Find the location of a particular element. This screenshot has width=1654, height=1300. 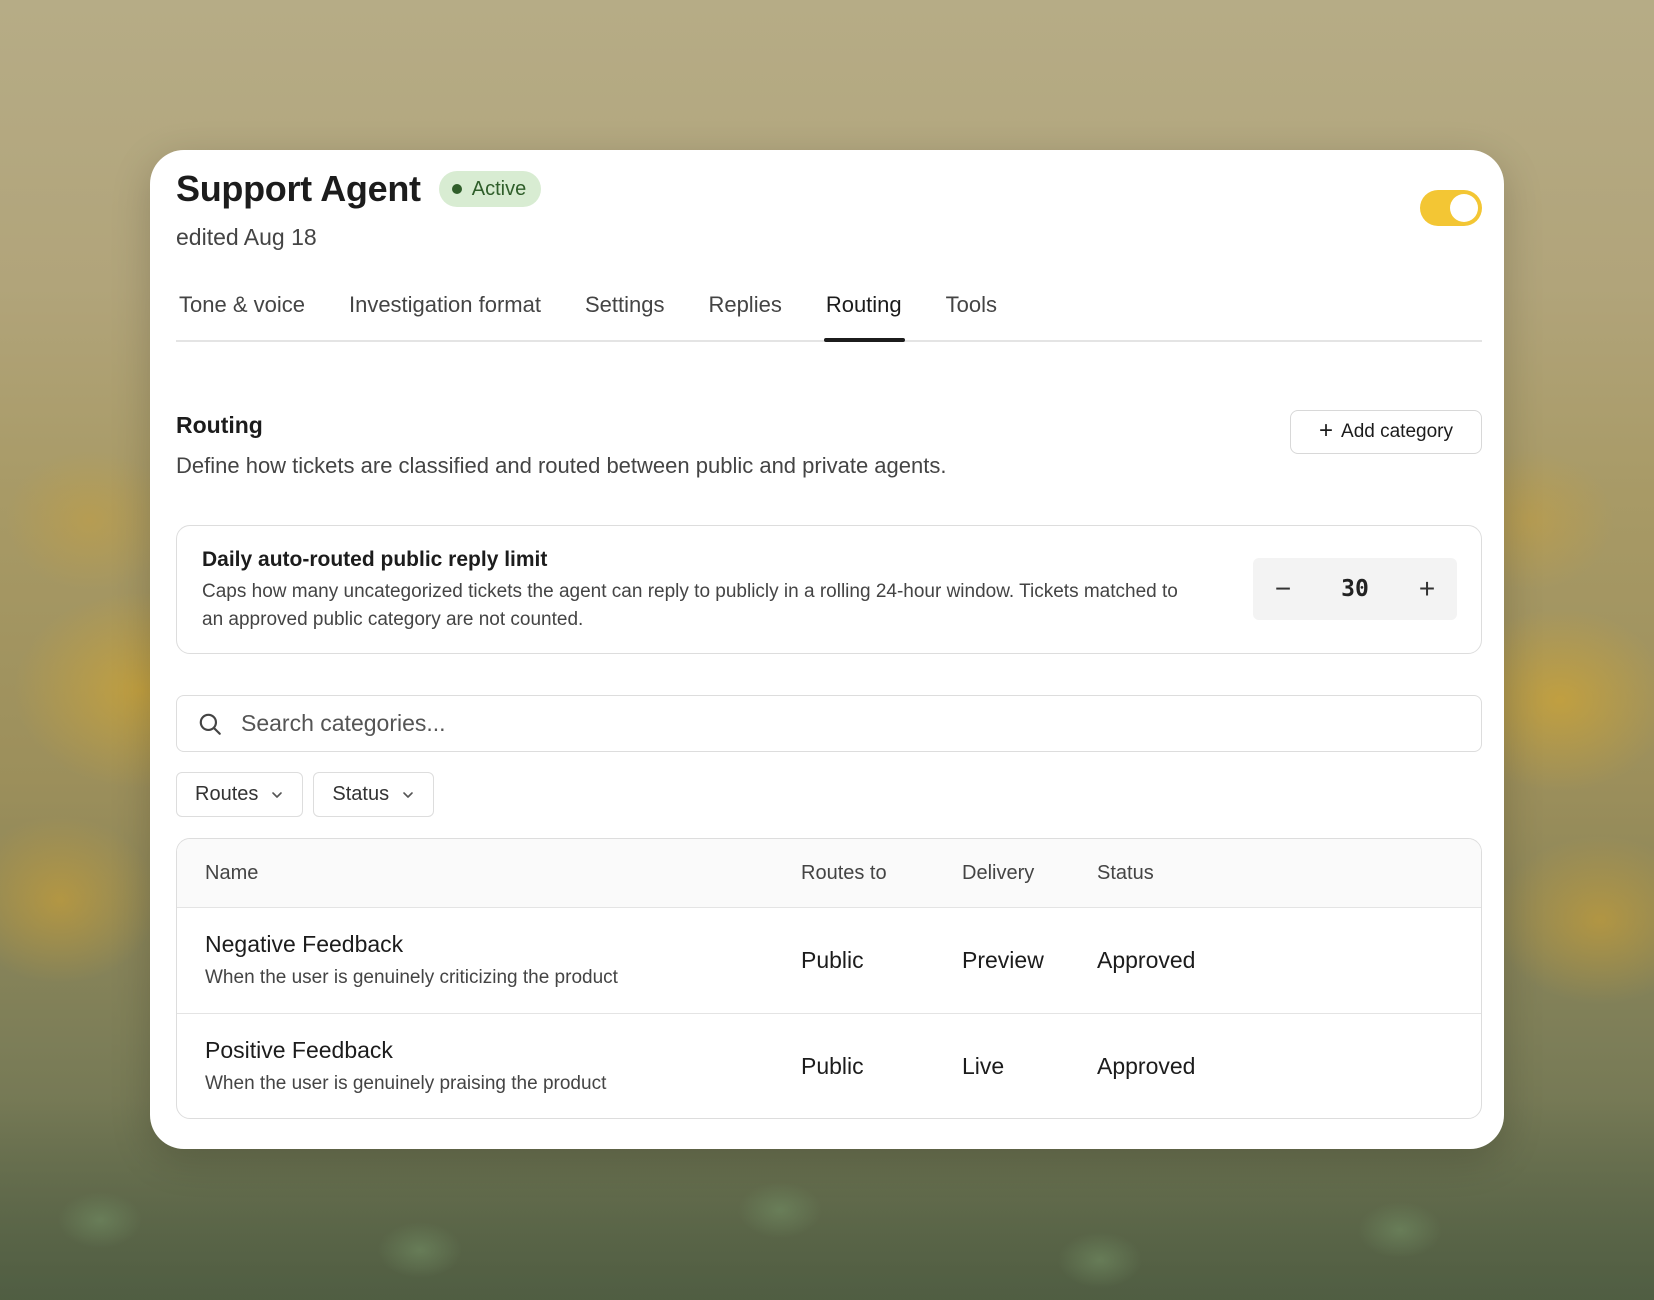

column-header-routes-to: Routes to is located at coordinates (844, 873).